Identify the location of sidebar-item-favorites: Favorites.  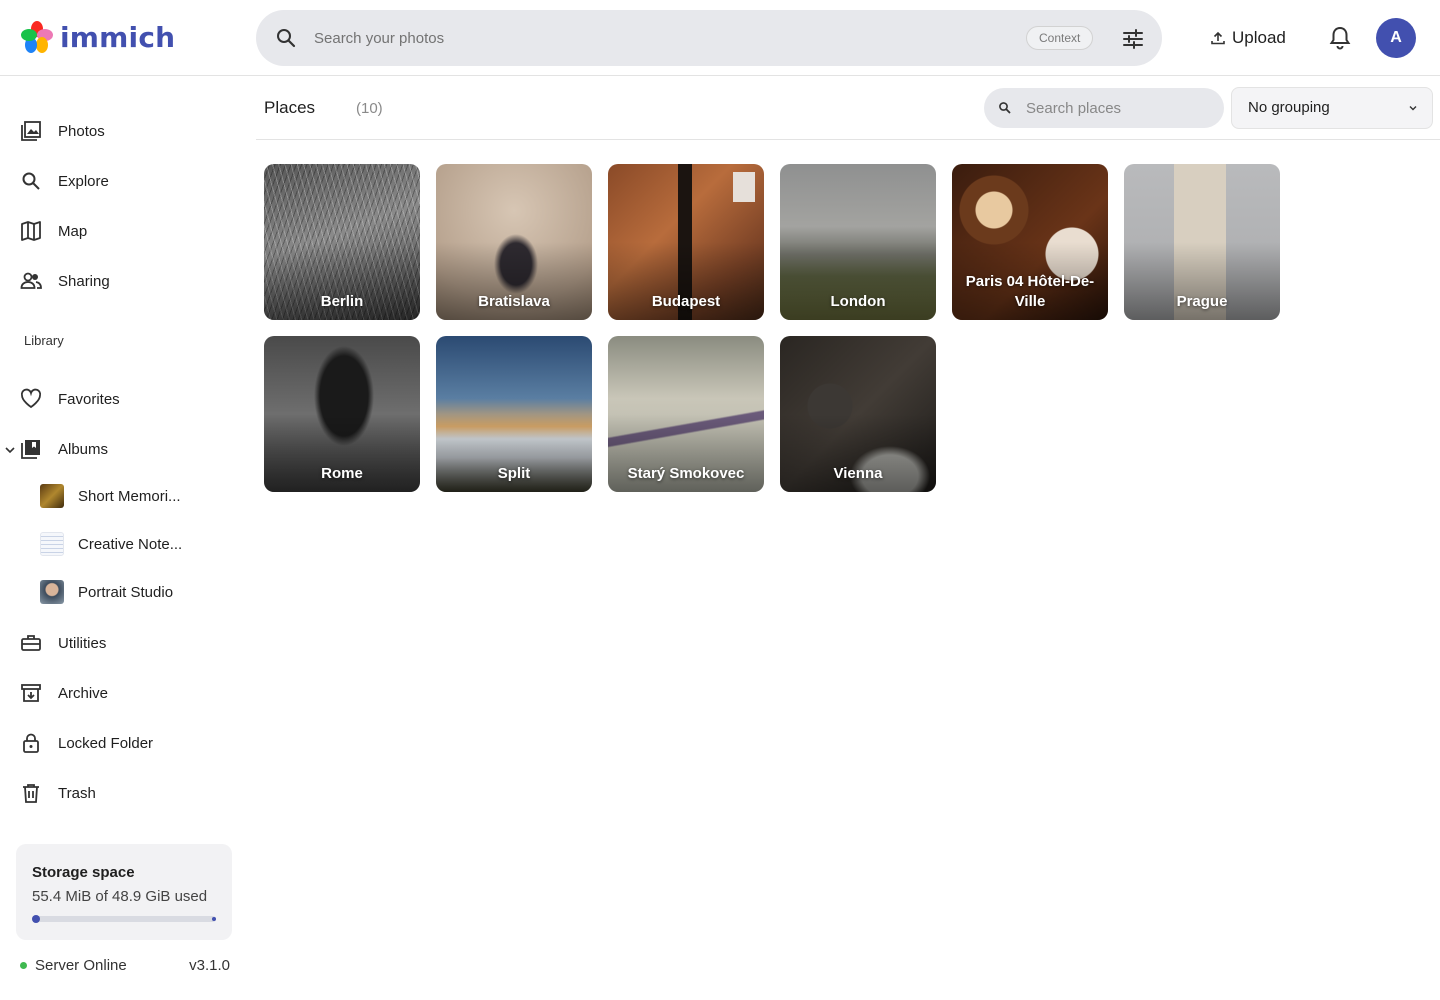
(130, 399).